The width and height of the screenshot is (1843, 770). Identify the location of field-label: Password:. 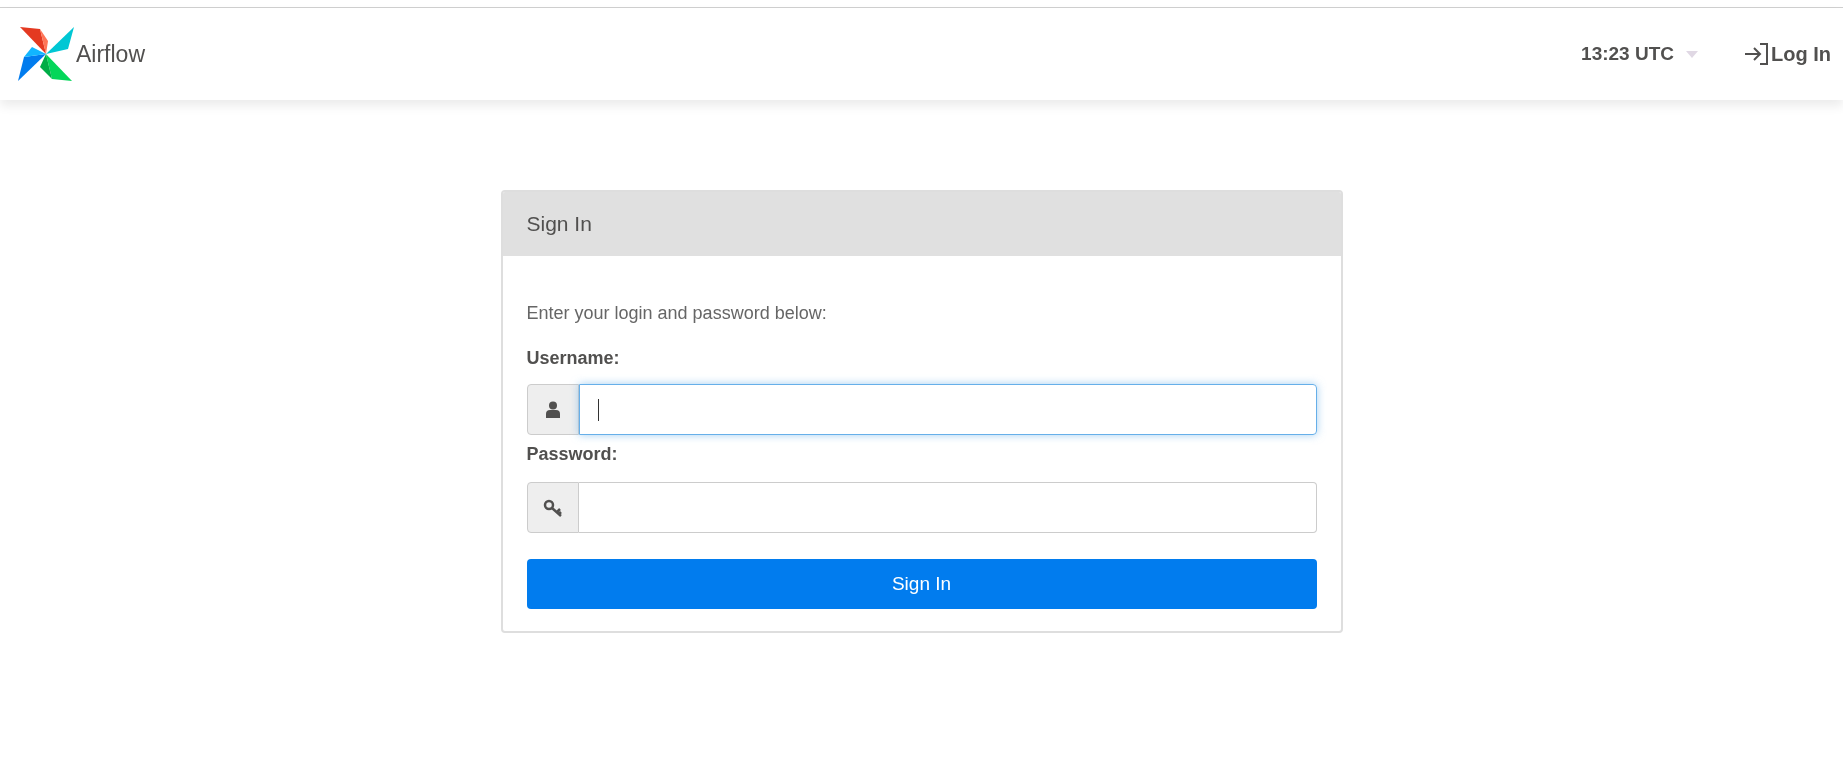
(572, 454).